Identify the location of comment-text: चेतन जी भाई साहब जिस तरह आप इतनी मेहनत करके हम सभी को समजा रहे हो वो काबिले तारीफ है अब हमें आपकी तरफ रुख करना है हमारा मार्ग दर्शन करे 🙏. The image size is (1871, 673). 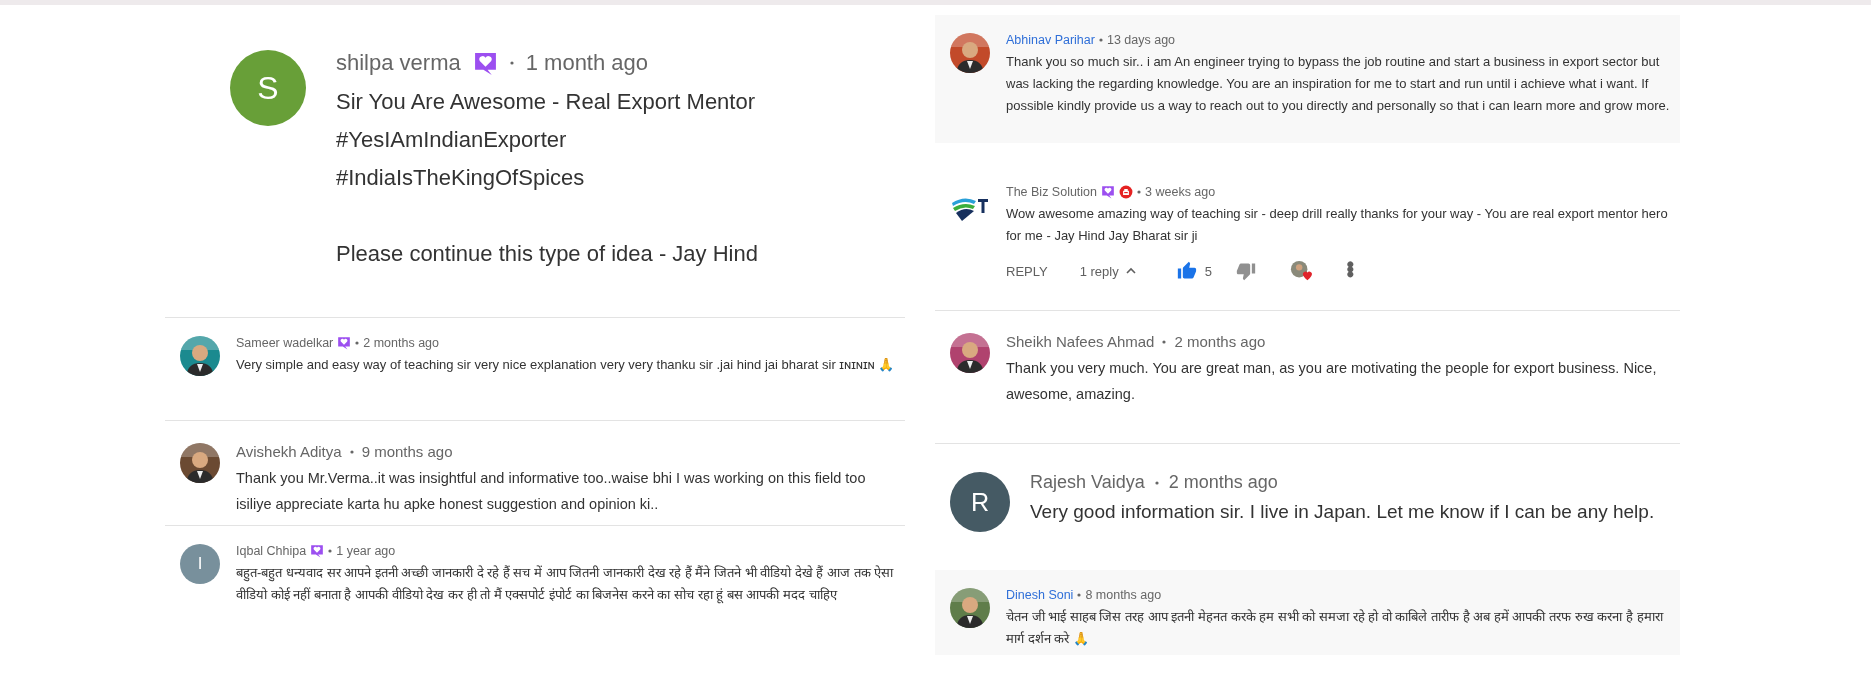
(1335, 628).